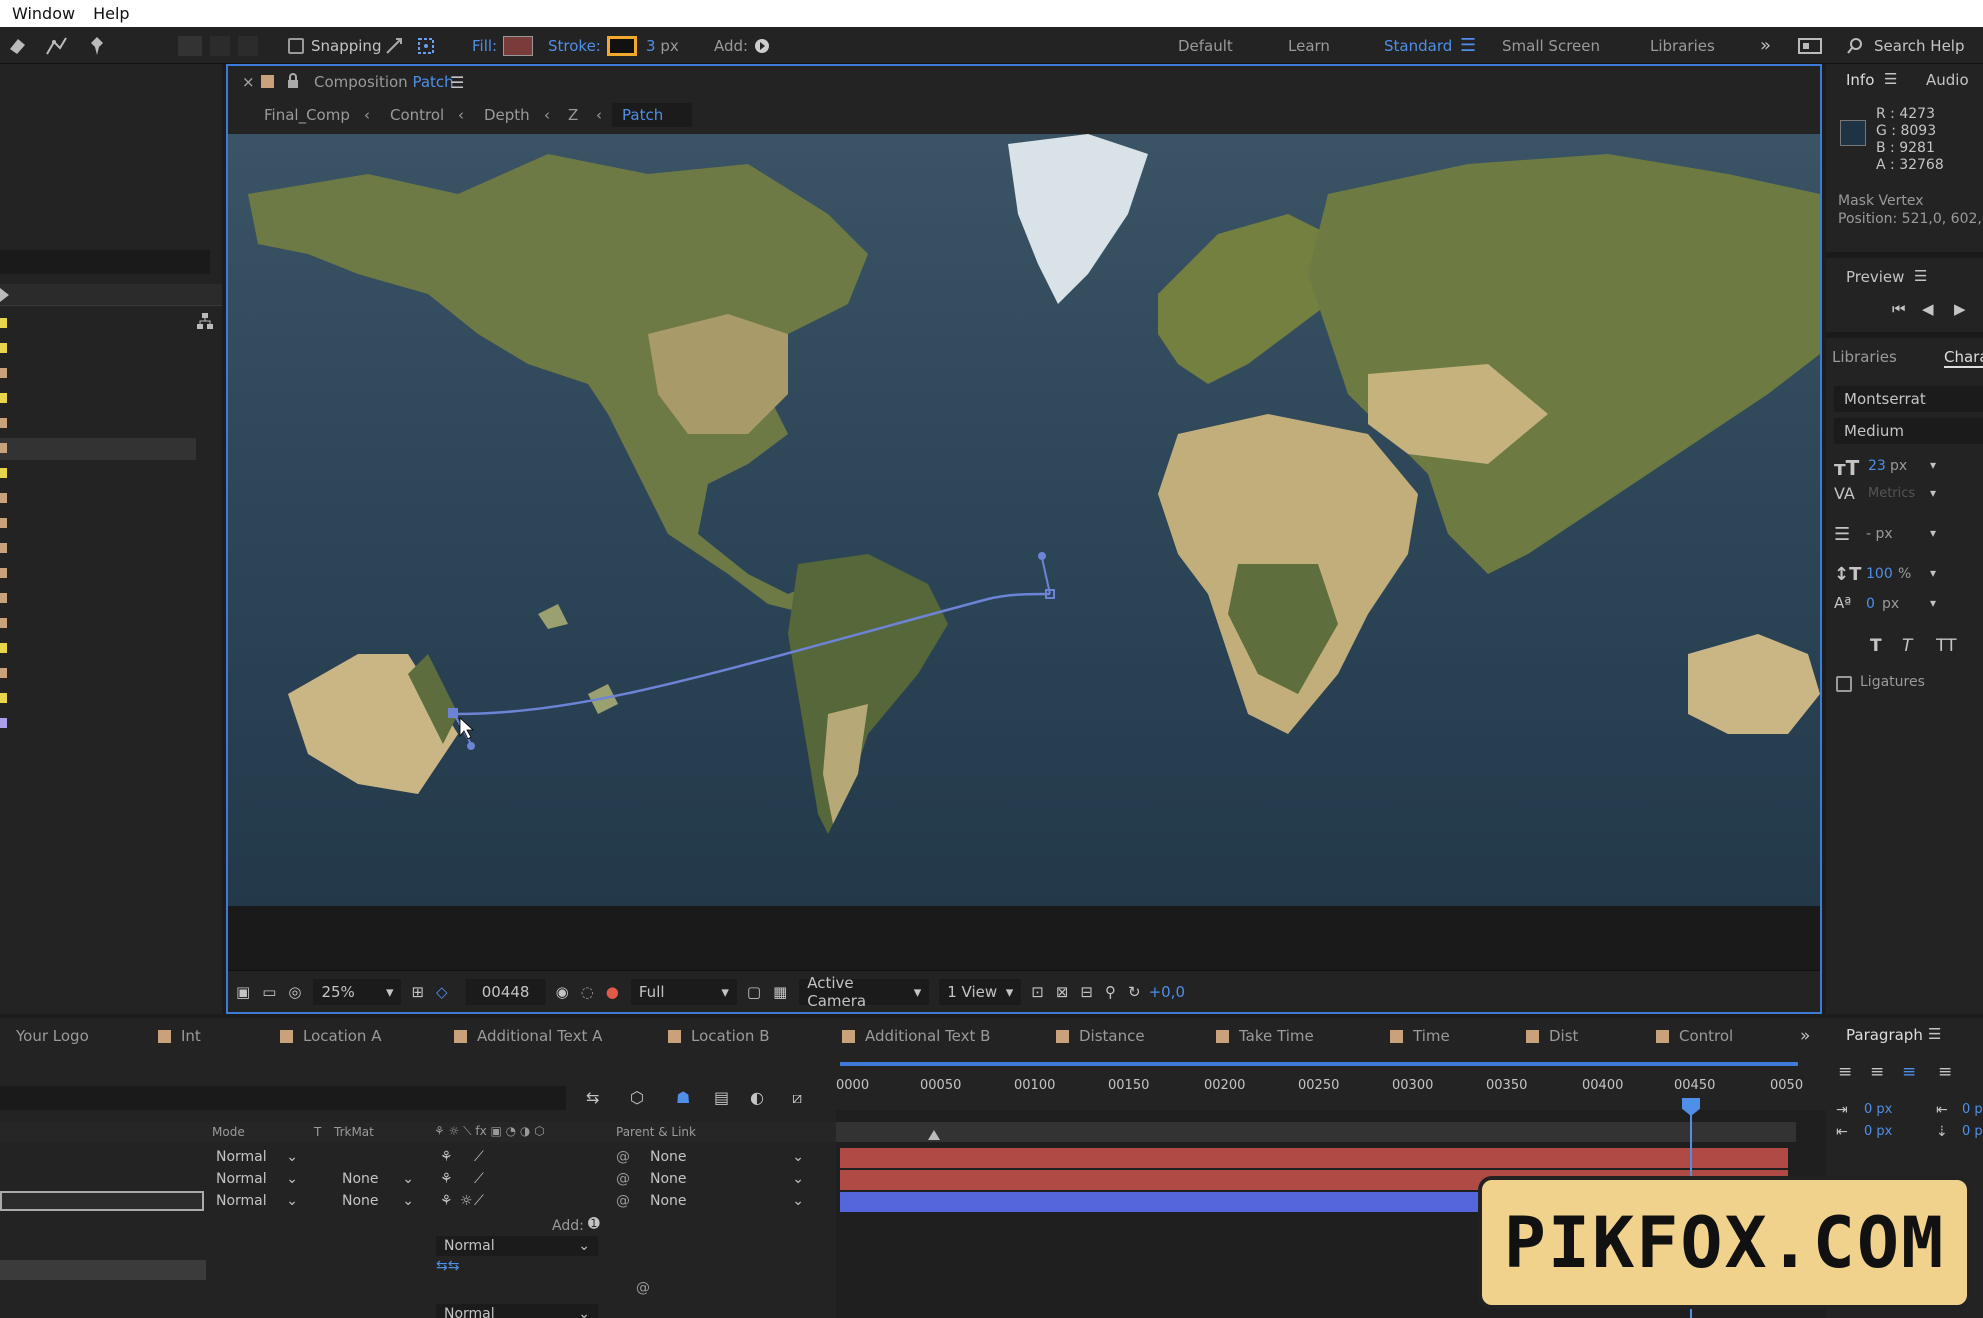  What do you see at coordinates (797, 1098) in the screenshot?
I see `graph-editor-icon: ⧄` at bounding box center [797, 1098].